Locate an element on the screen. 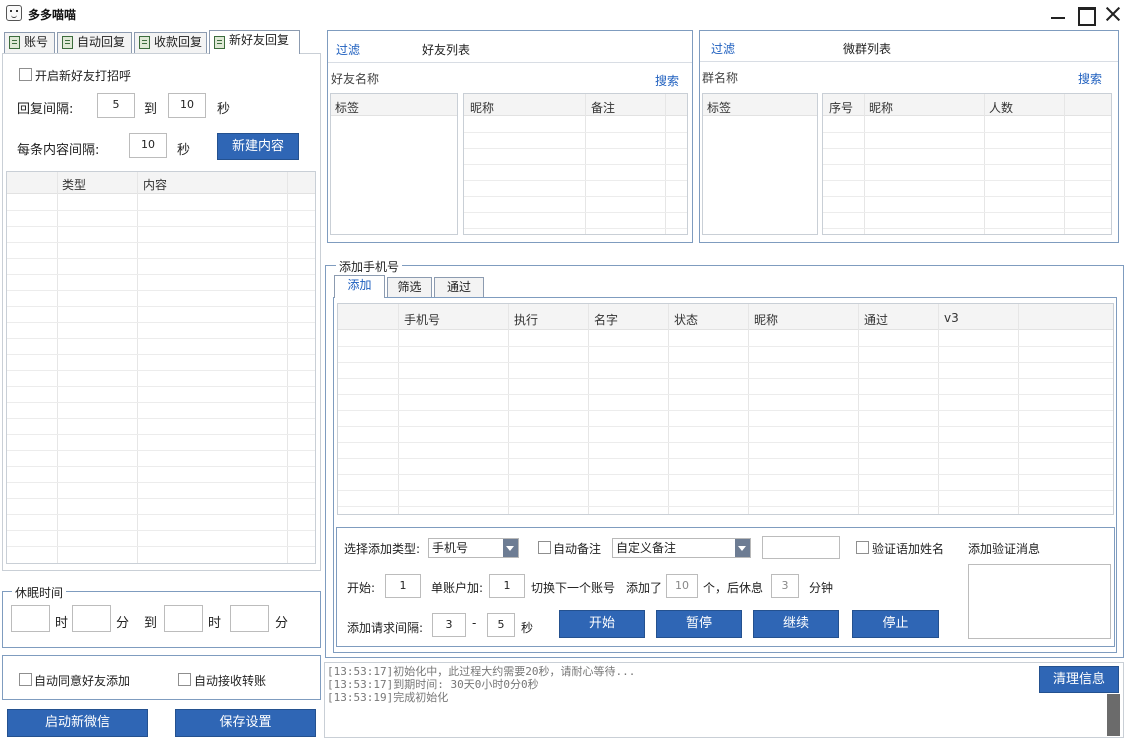  title-bar is located at coordinates (564, 14).